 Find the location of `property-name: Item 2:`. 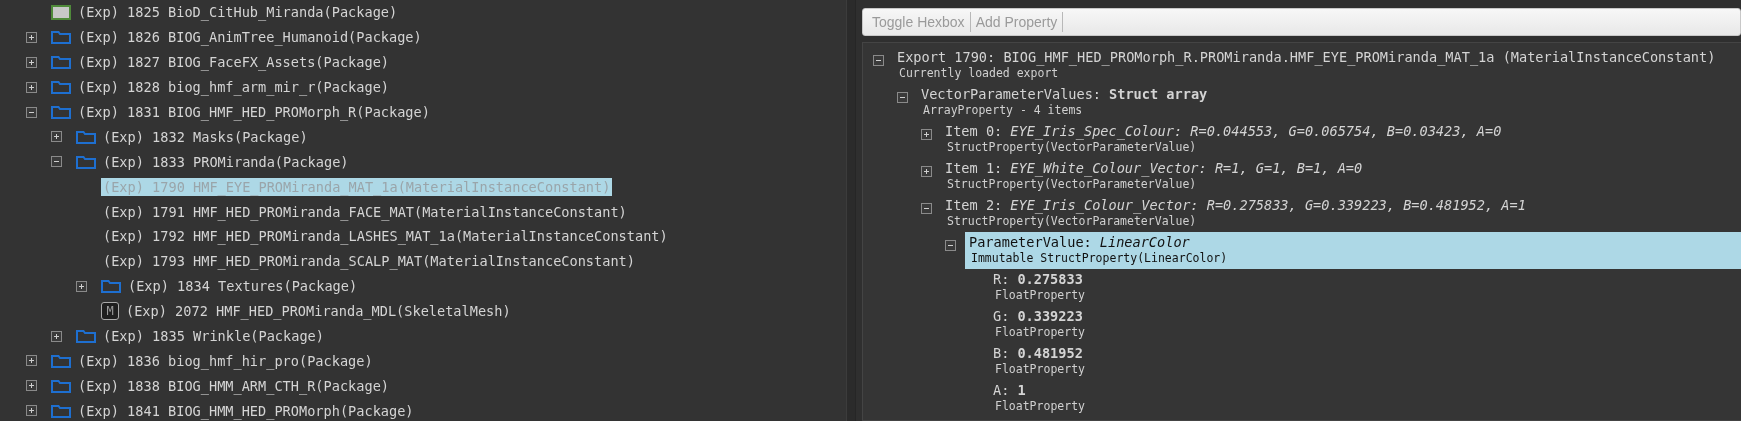

property-name: Item 2: is located at coordinates (974, 205).